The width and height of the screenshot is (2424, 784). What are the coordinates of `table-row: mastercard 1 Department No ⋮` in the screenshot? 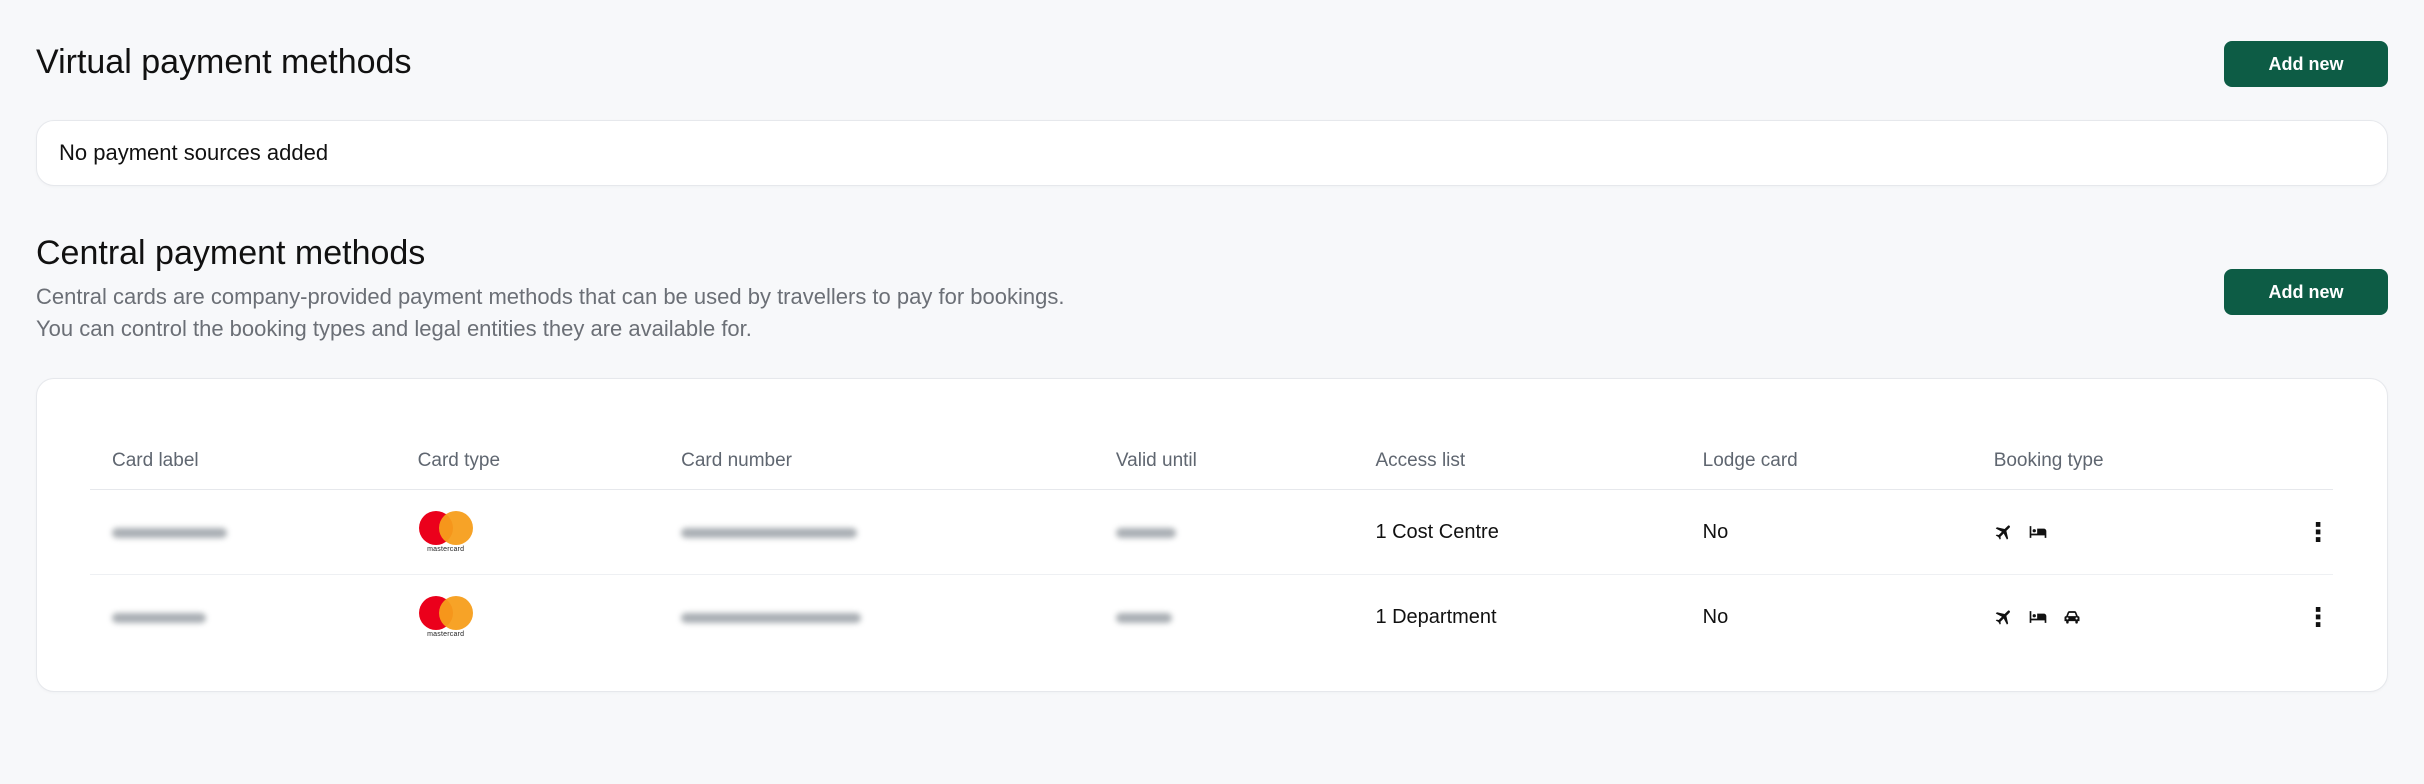 It's located at (1211, 617).